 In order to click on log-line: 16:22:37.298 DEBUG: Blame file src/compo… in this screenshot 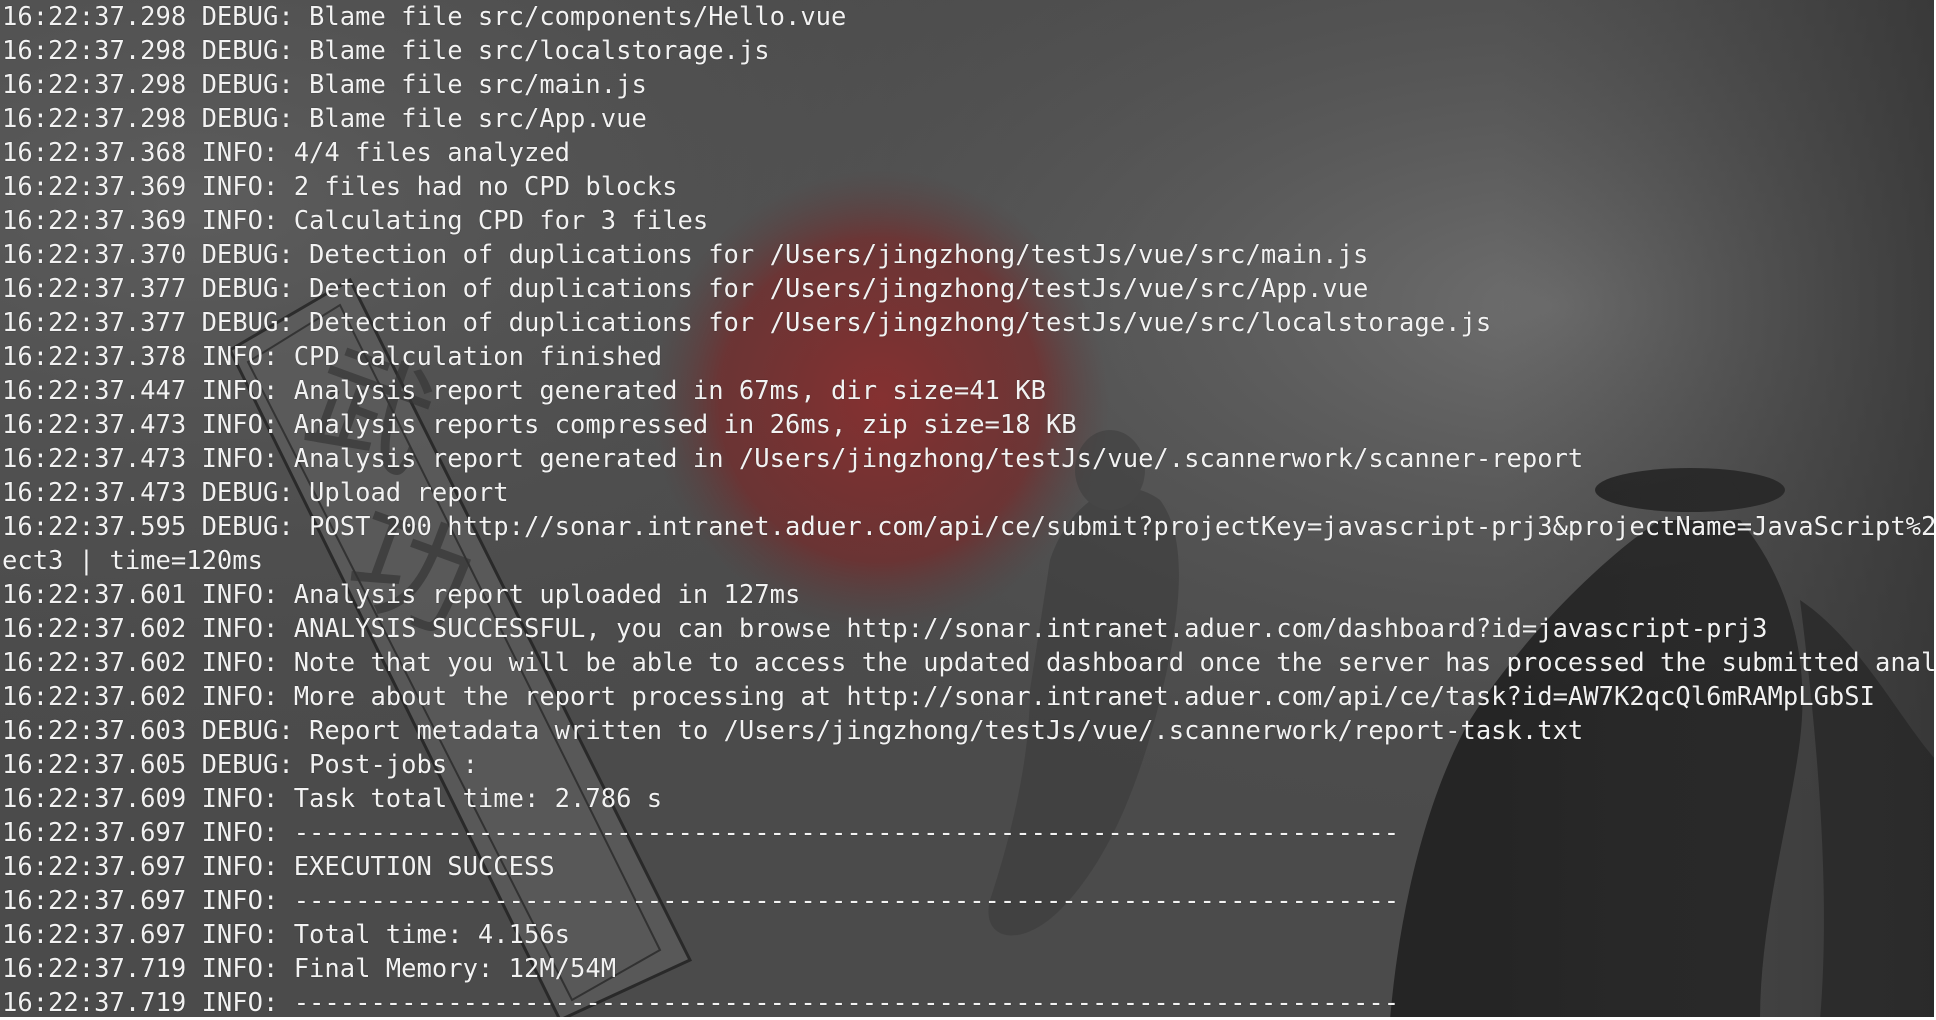, I will do `click(424, 17)`.